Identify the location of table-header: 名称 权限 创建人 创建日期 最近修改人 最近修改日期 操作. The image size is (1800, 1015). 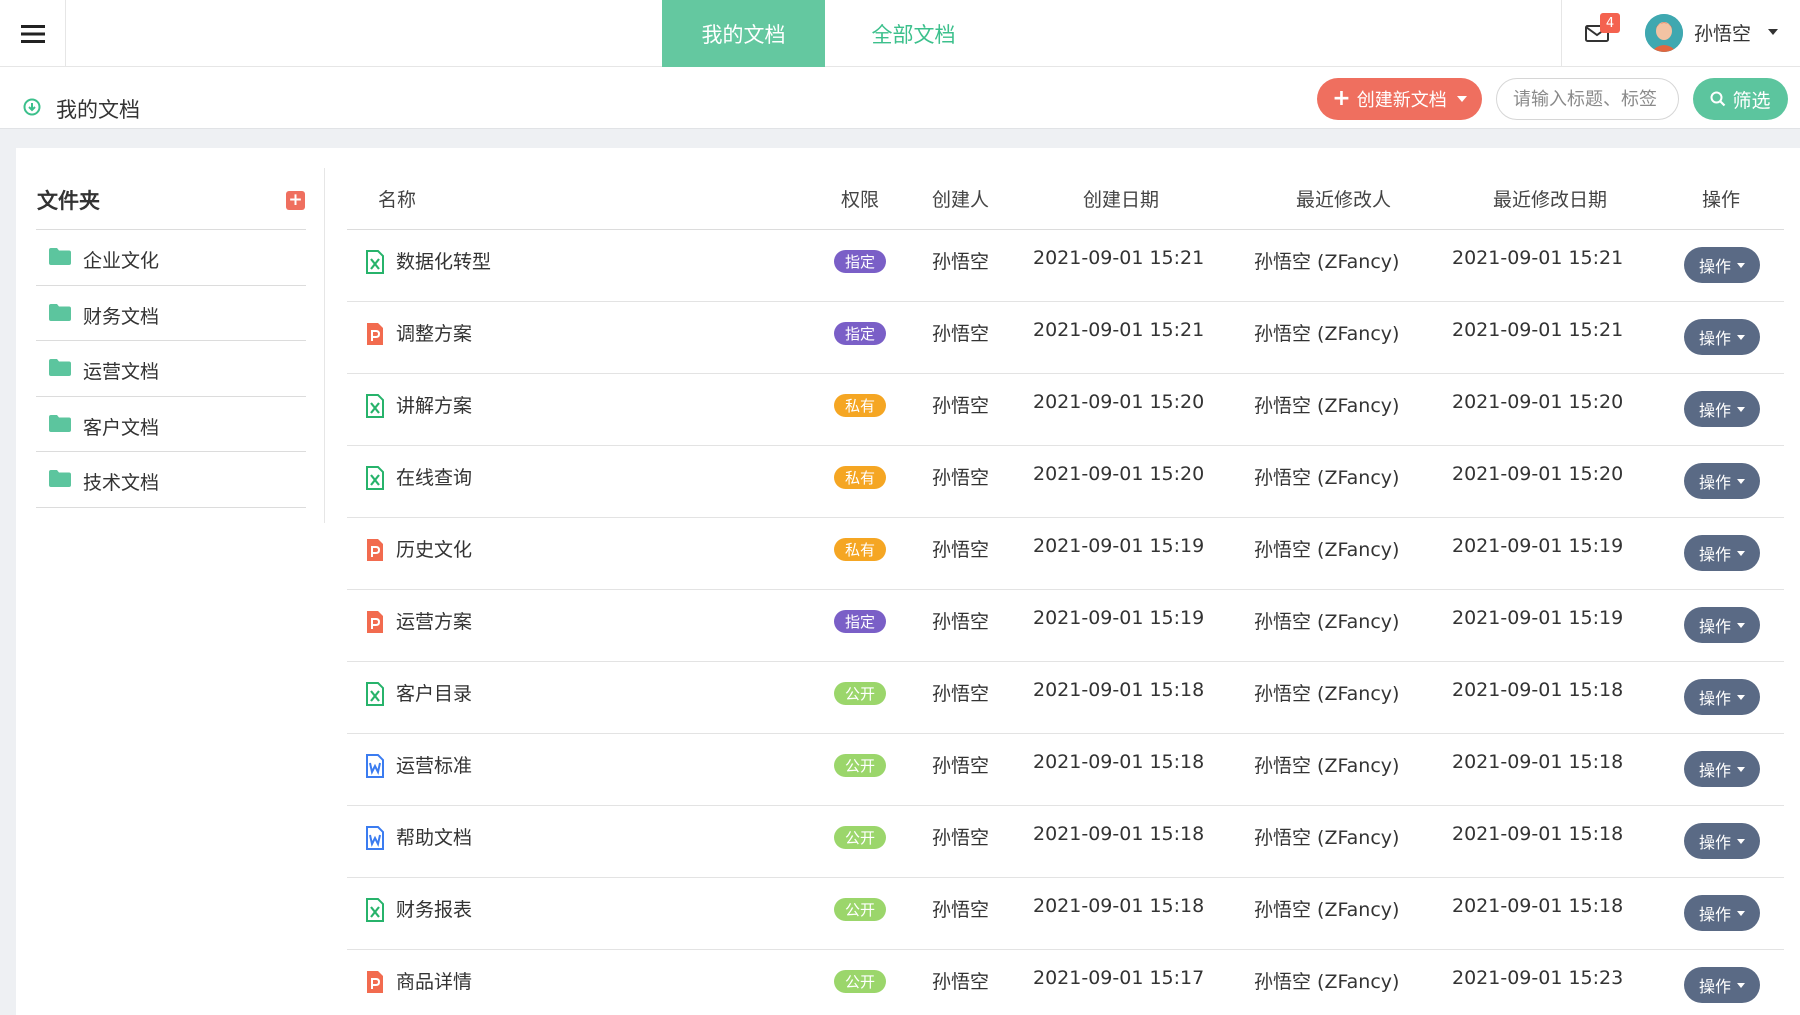
(1065, 189).